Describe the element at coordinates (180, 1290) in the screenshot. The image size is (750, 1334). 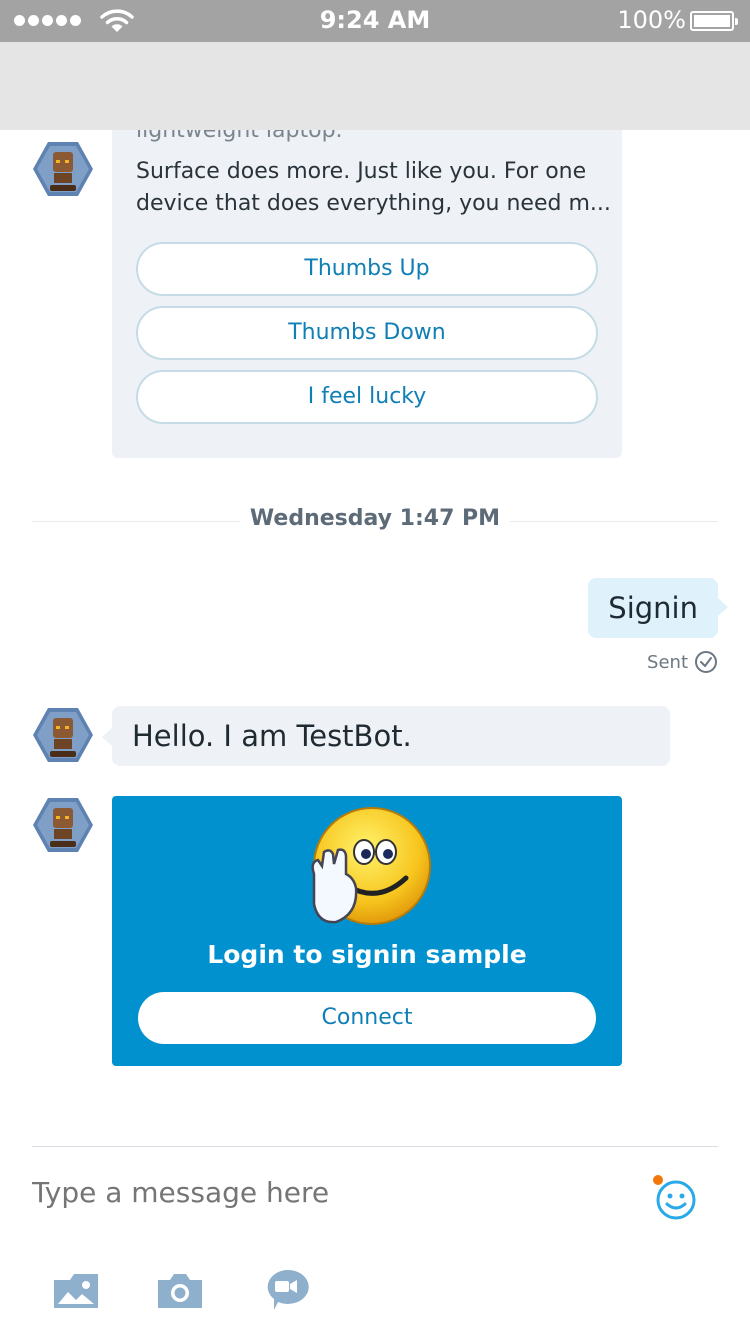
I see `camera-icon` at that location.